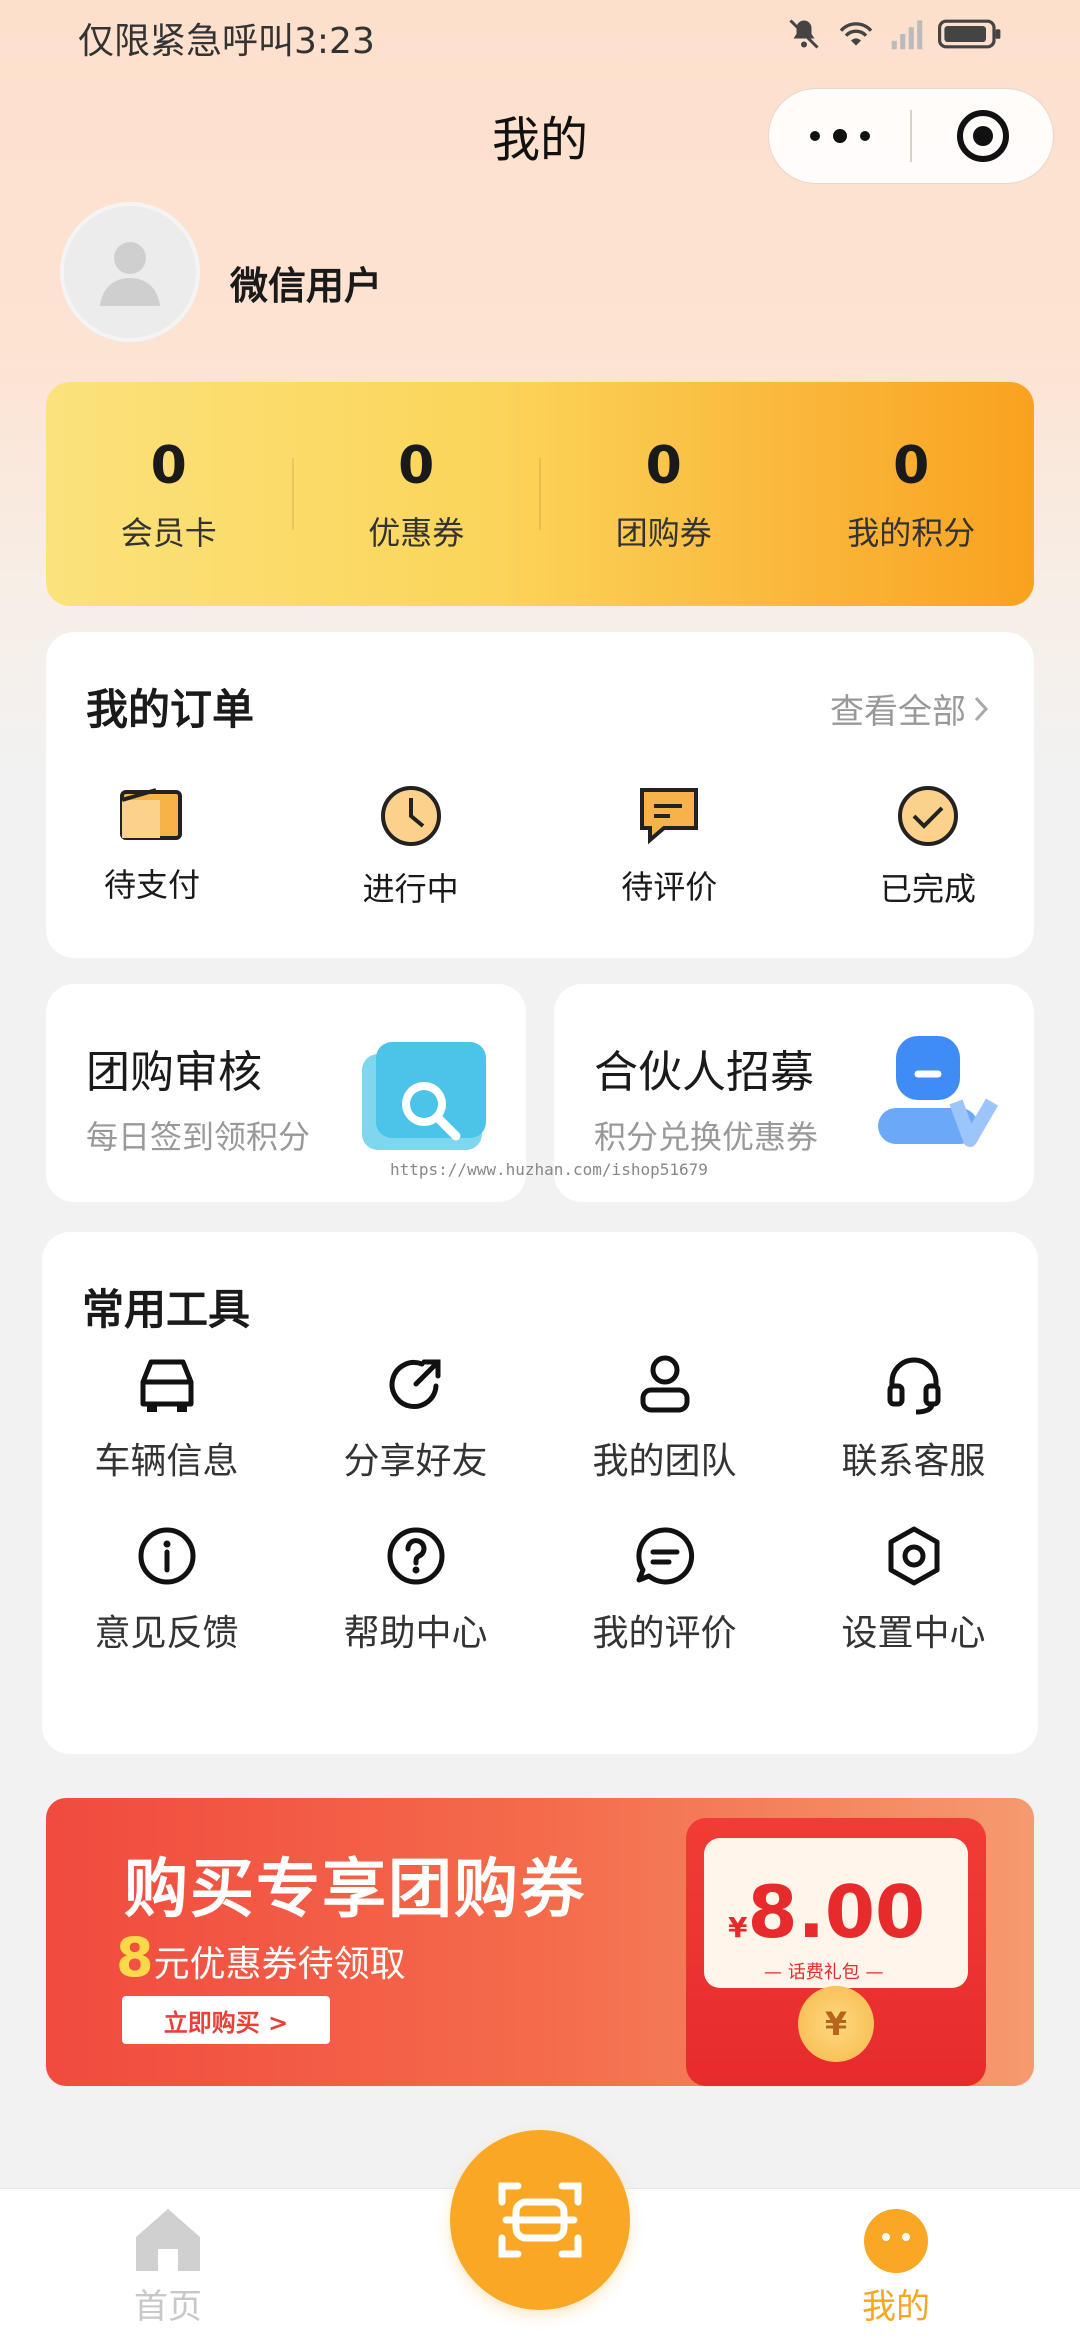 The width and height of the screenshot is (1080, 2340). What do you see at coordinates (856, 34) in the screenshot?
I see `wifi-icon` at bounding box center [856, 34].